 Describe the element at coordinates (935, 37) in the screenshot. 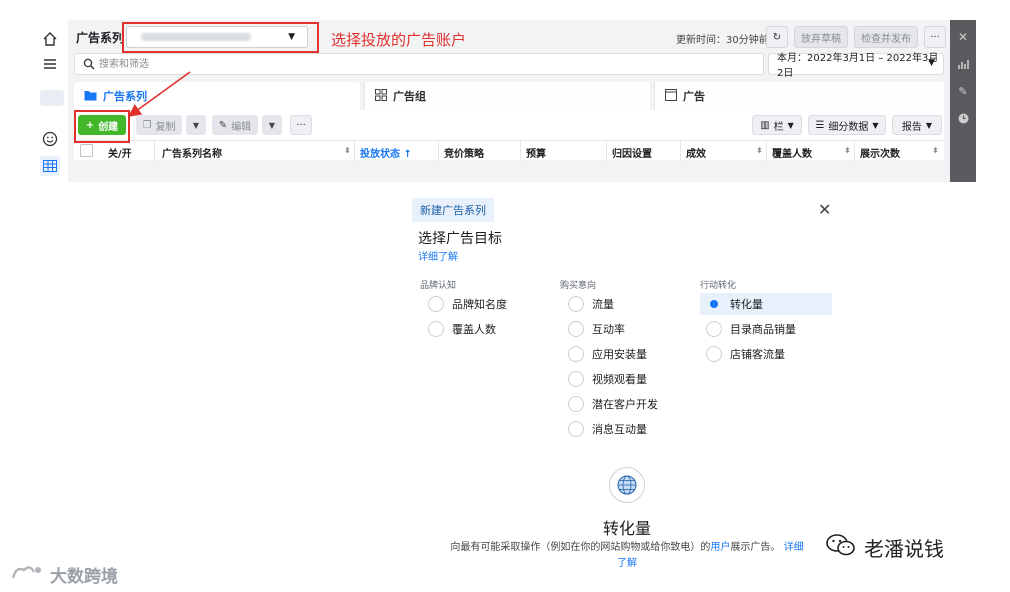

I see `more-button: ···` at that location.